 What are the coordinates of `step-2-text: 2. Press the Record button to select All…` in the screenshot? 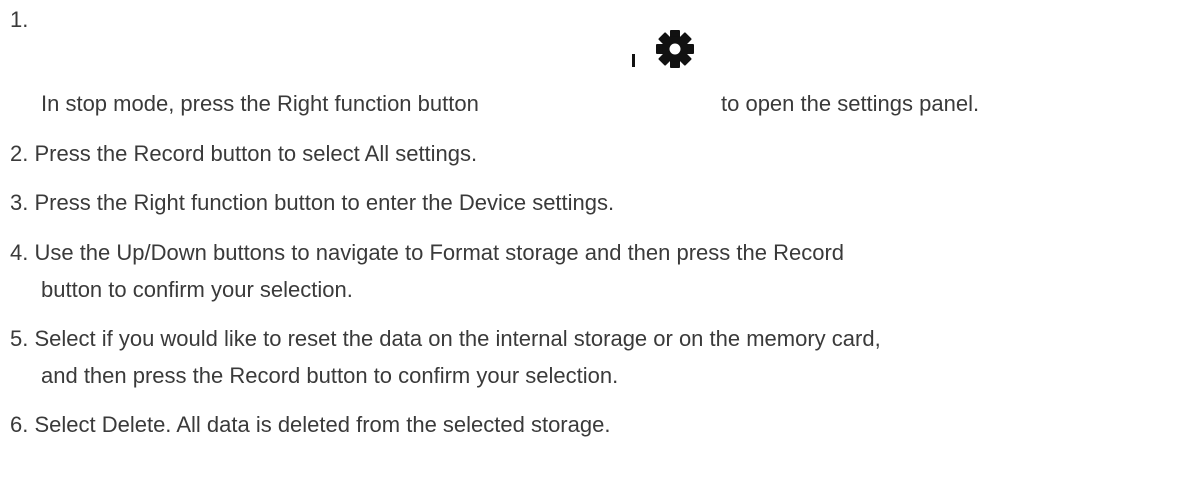 It's located at (244, 153).